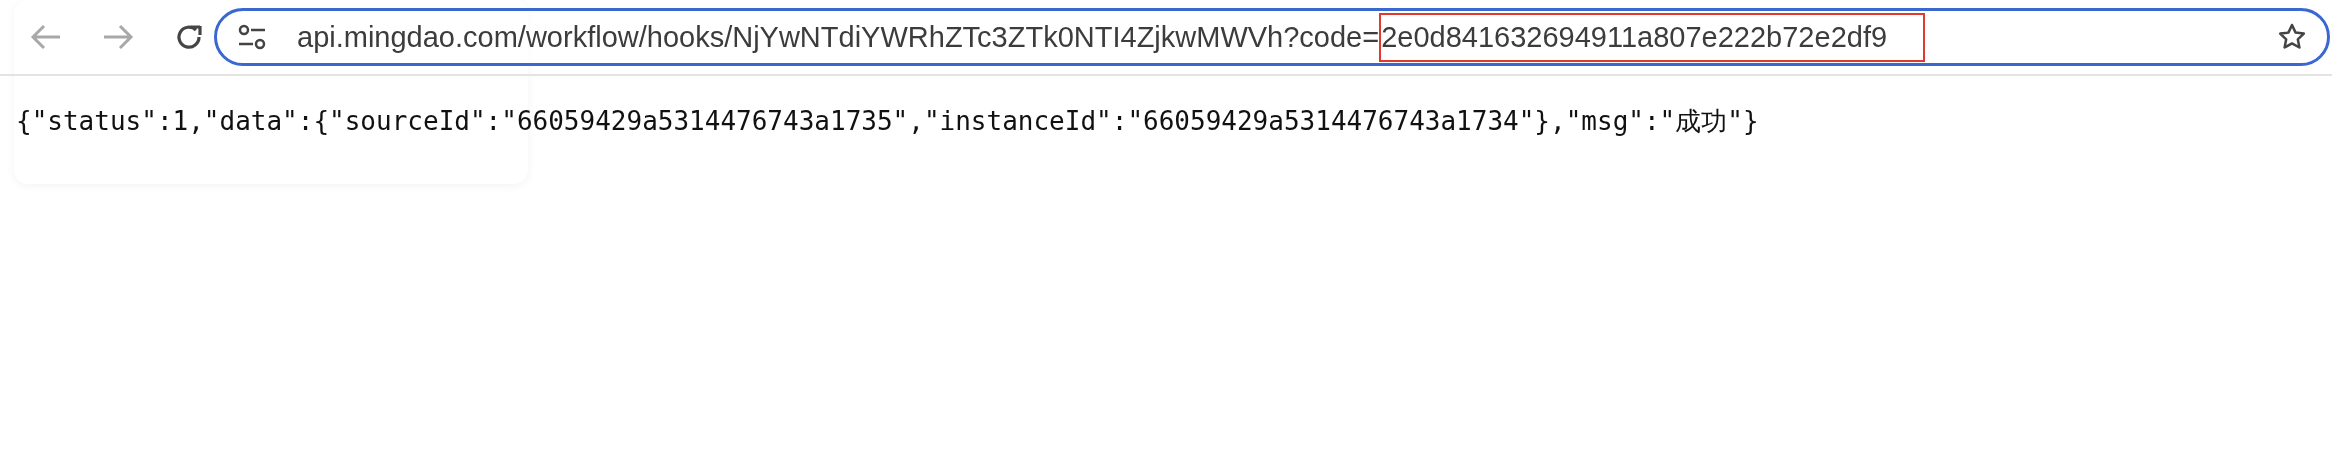  I want to click on star-icon, so click(2292, 37).